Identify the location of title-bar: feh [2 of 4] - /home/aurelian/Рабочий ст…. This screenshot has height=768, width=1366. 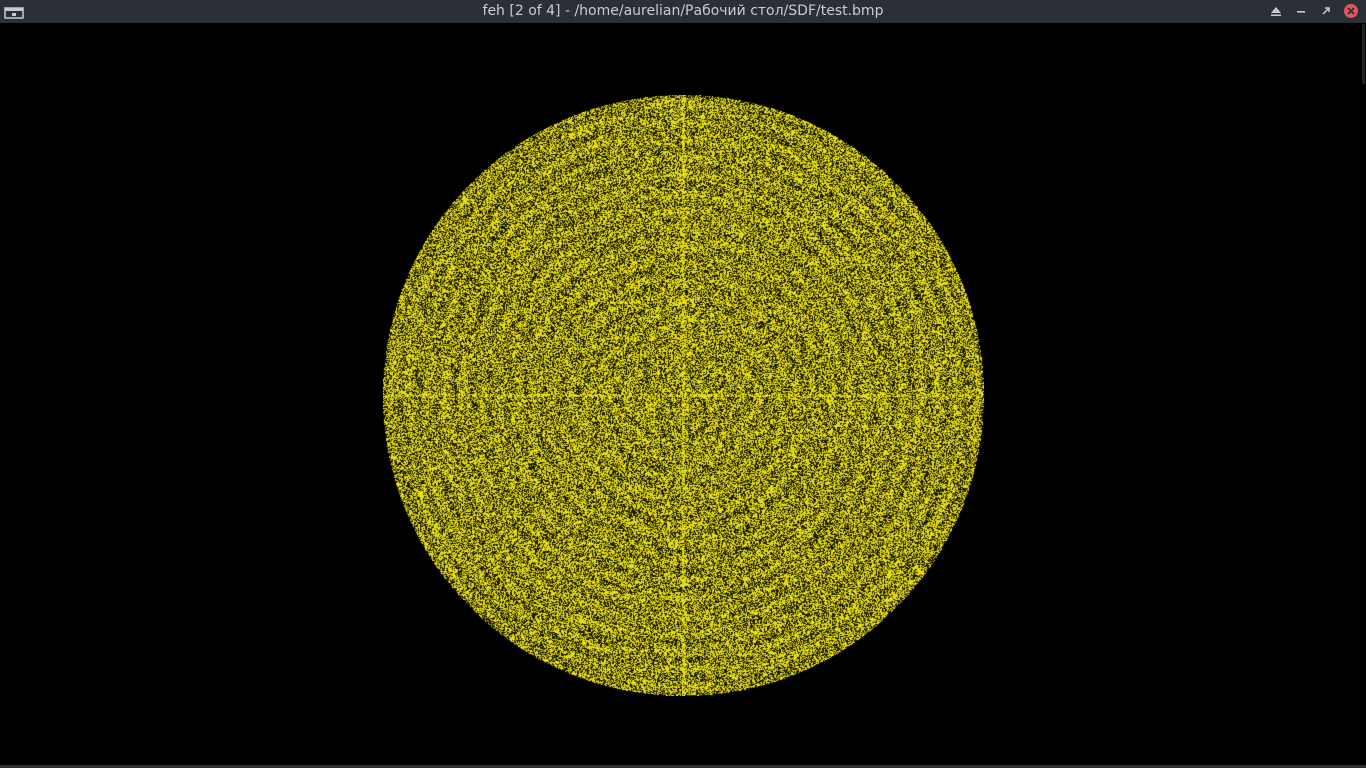
(683, 11).